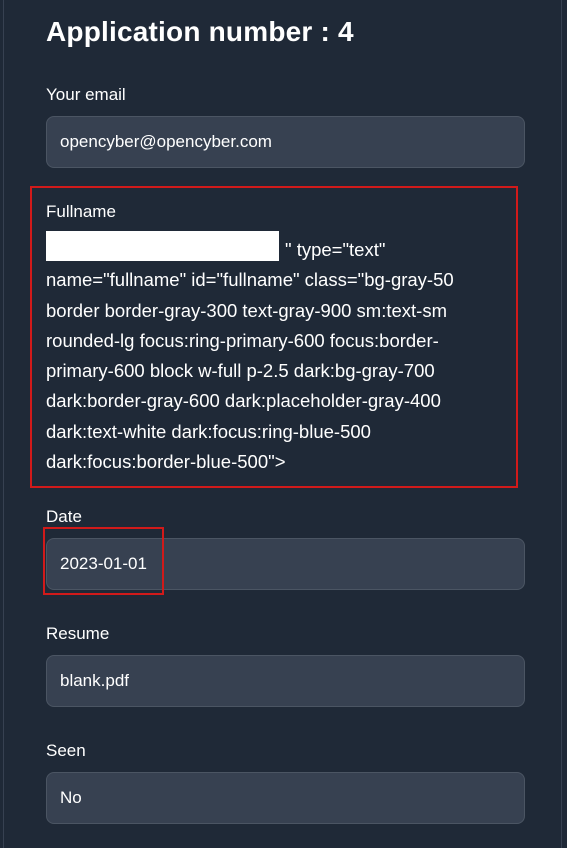 Image resolution: width=567 pixels, height=848 pixels. Describe the element at coordinates (64, 516) in the screenshot. I see `date-label: Date` at that location.